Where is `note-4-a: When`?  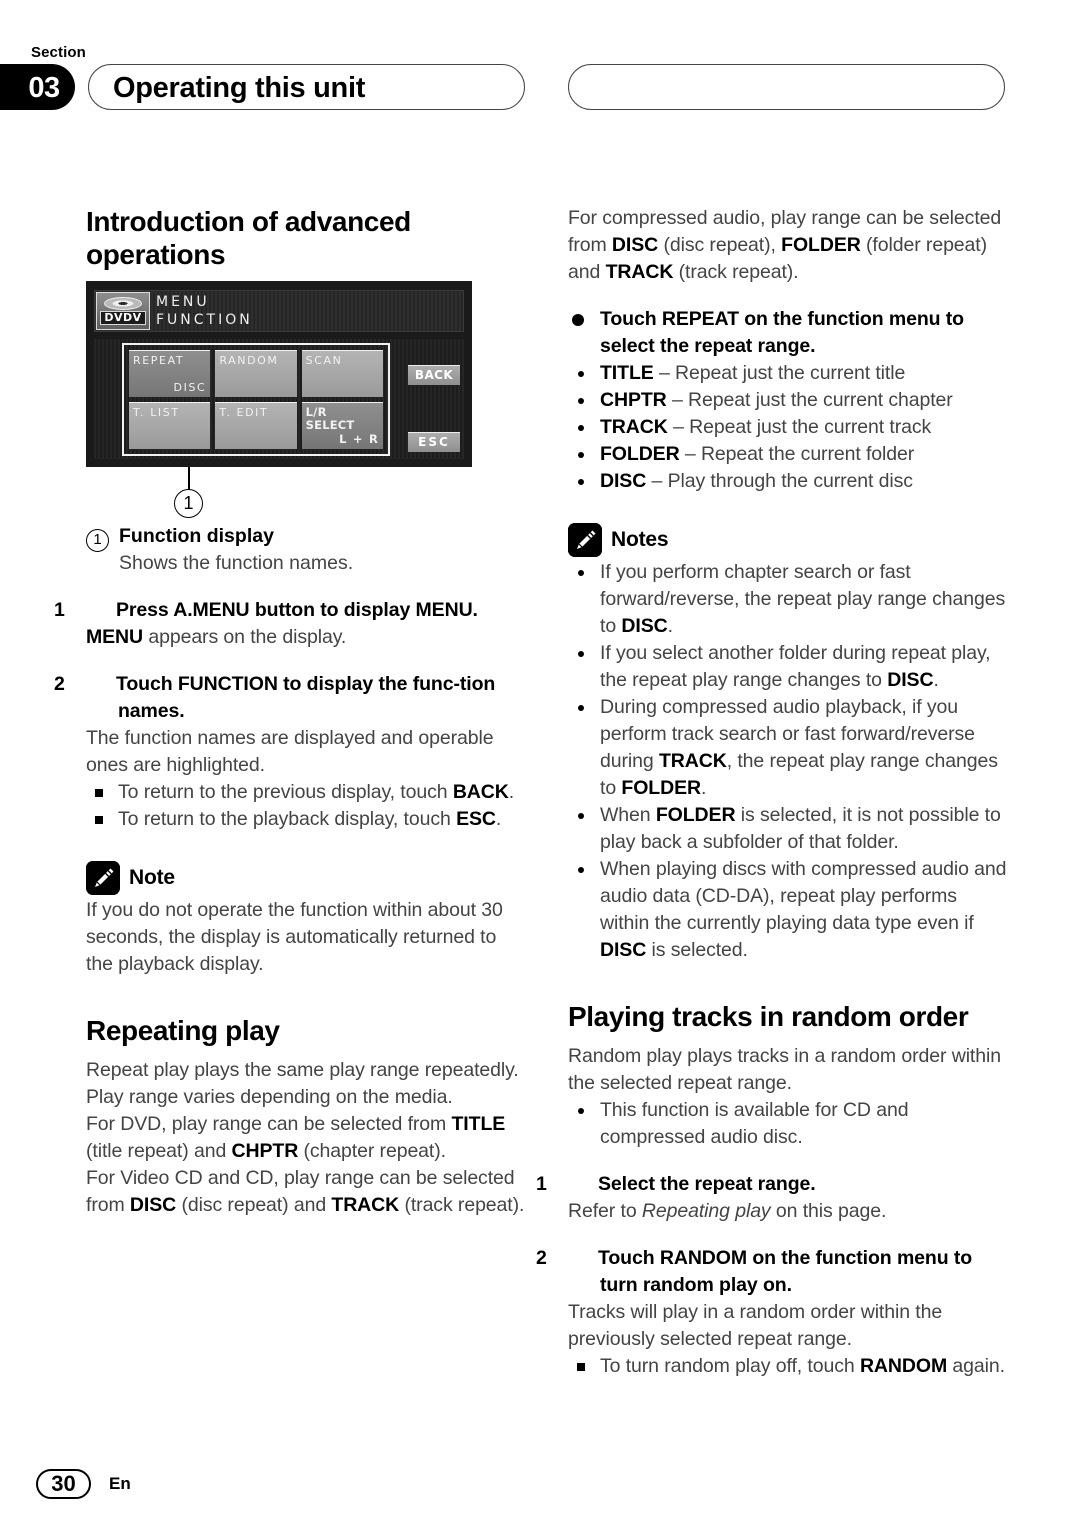 note-4-a: When is located at coordinates (628, 815).